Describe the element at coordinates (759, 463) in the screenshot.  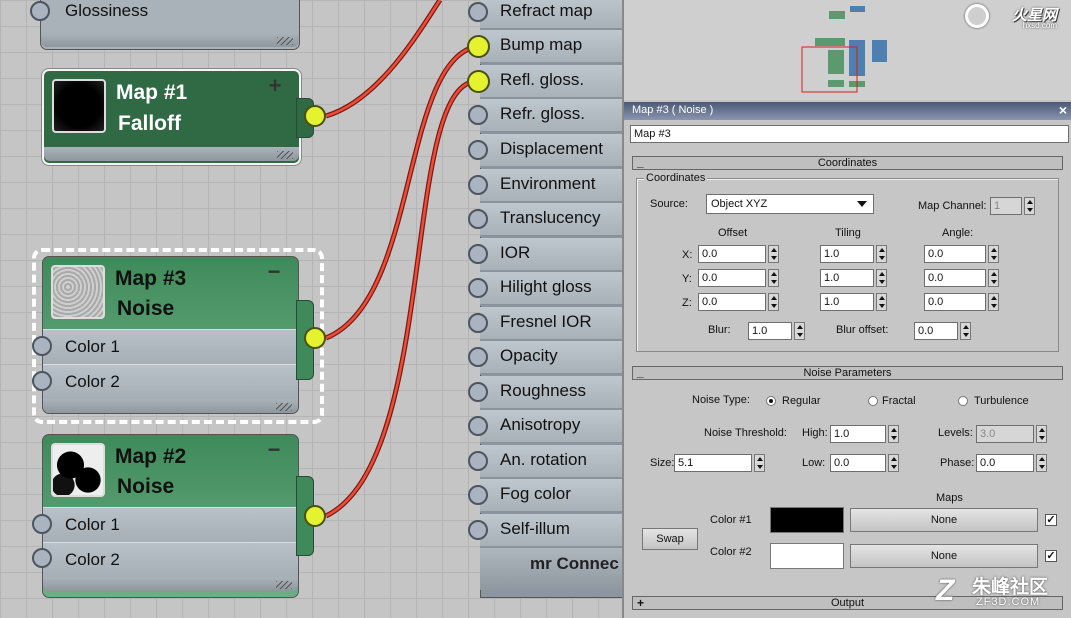
I see `size-spinner` at that location.